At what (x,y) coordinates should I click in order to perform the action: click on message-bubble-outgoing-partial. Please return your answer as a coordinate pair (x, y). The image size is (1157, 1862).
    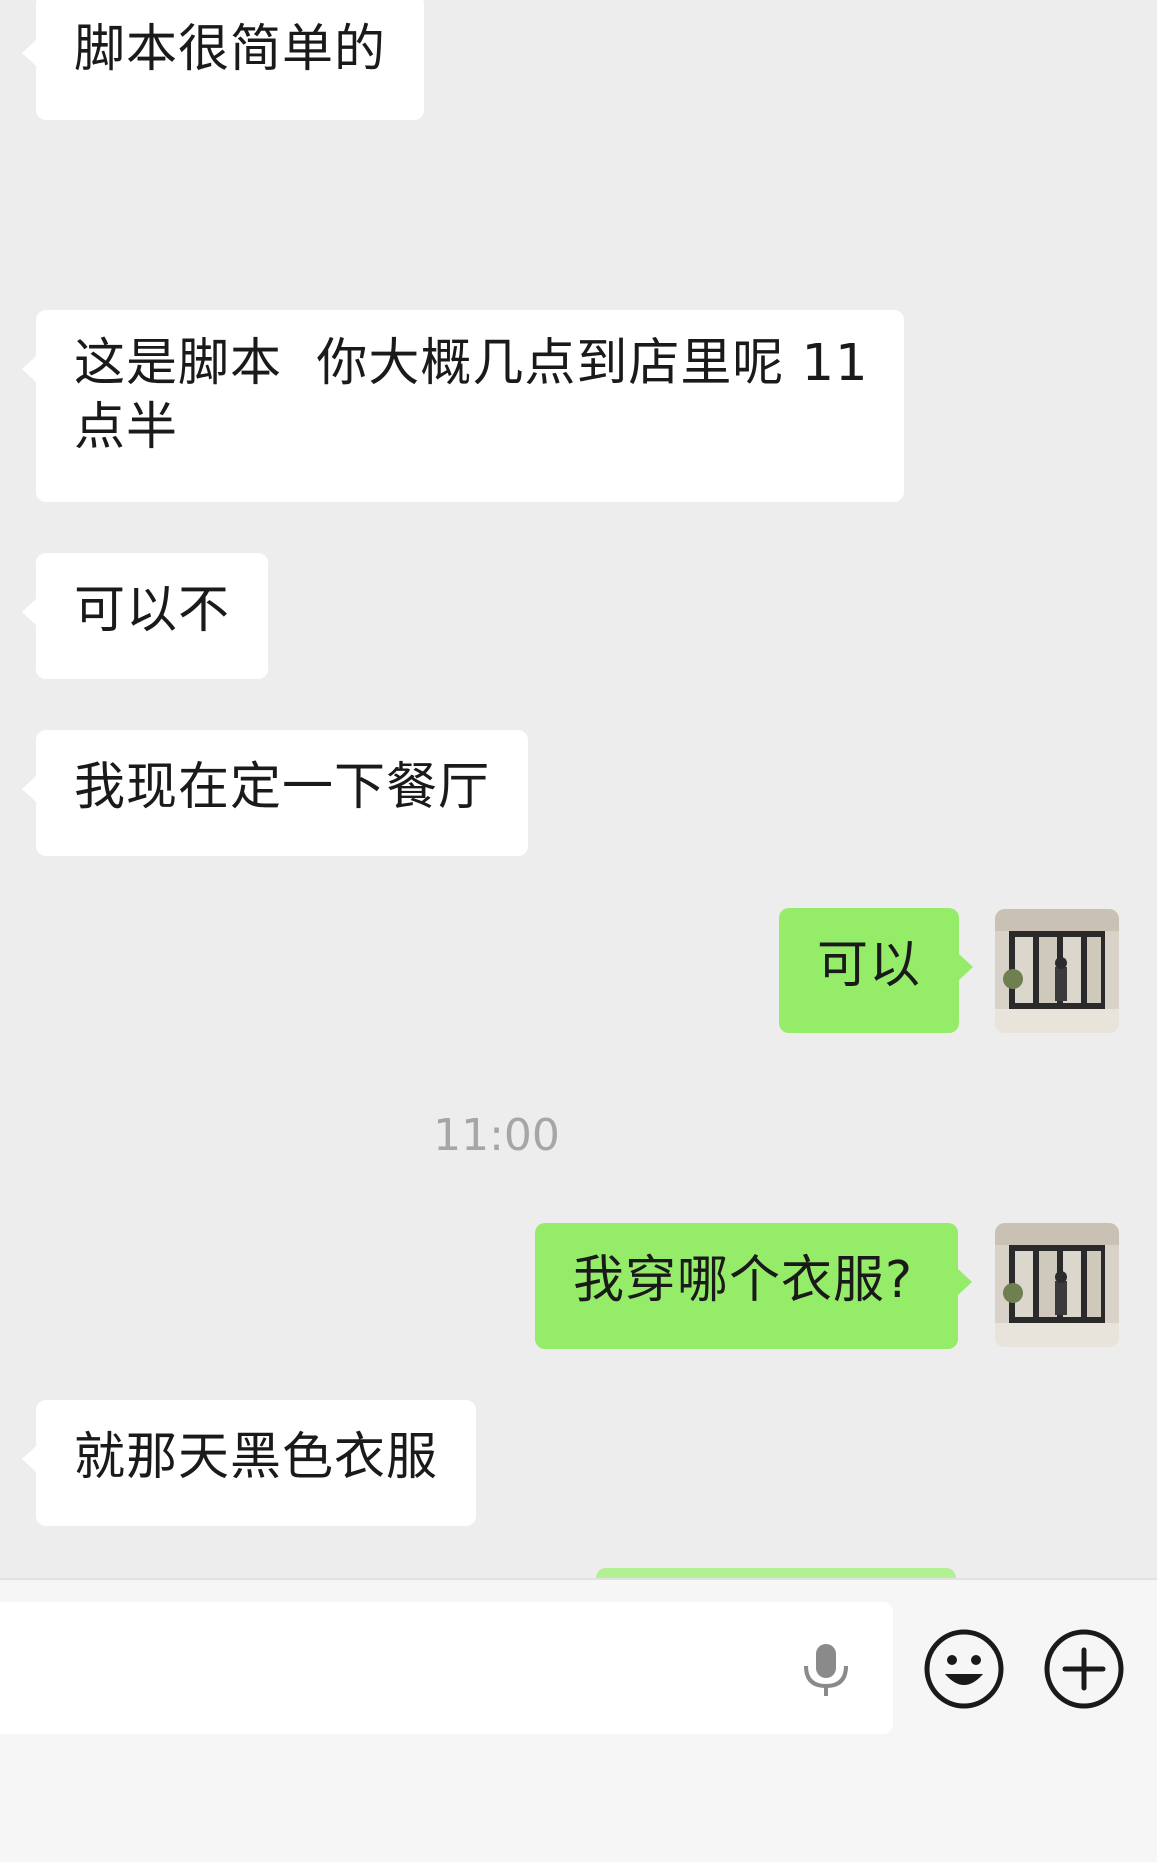
    Looking at the image, I should click on (776, 1573).